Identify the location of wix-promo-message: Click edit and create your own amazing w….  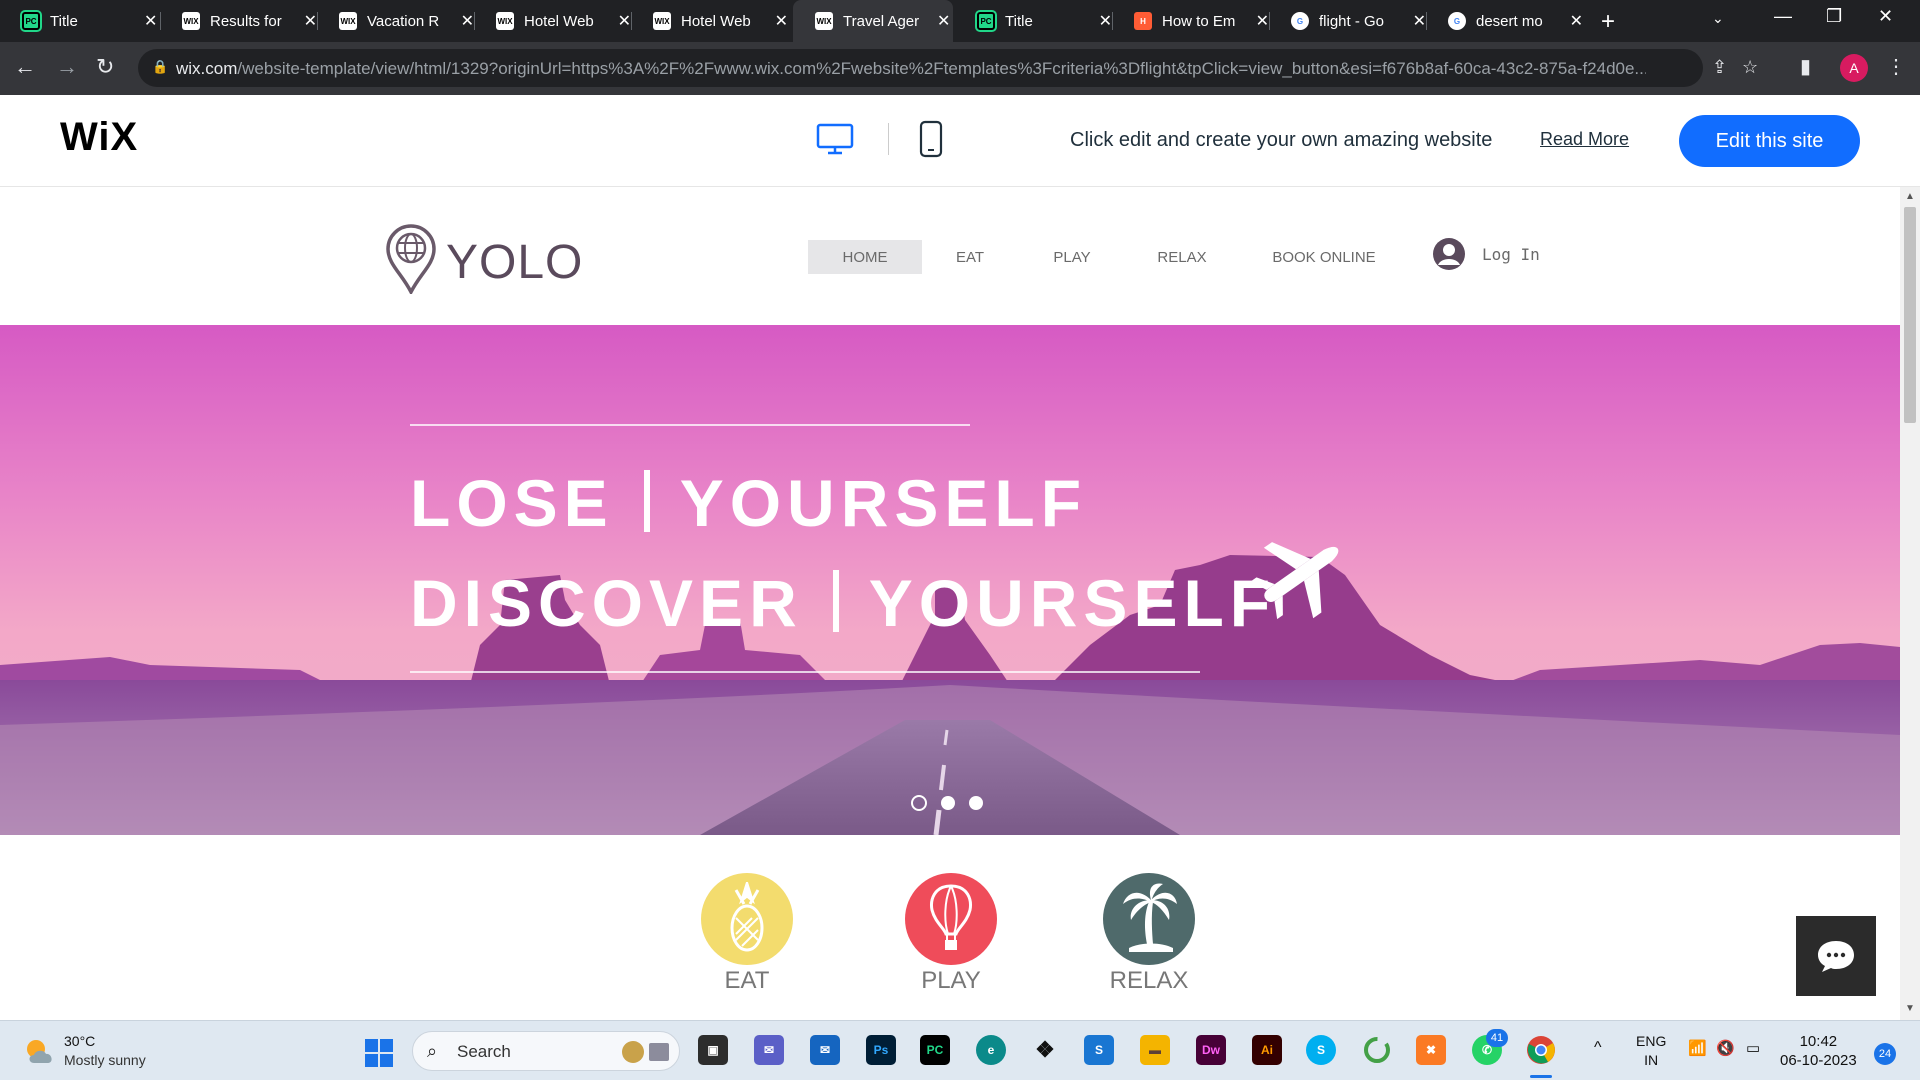
(1281, 140).